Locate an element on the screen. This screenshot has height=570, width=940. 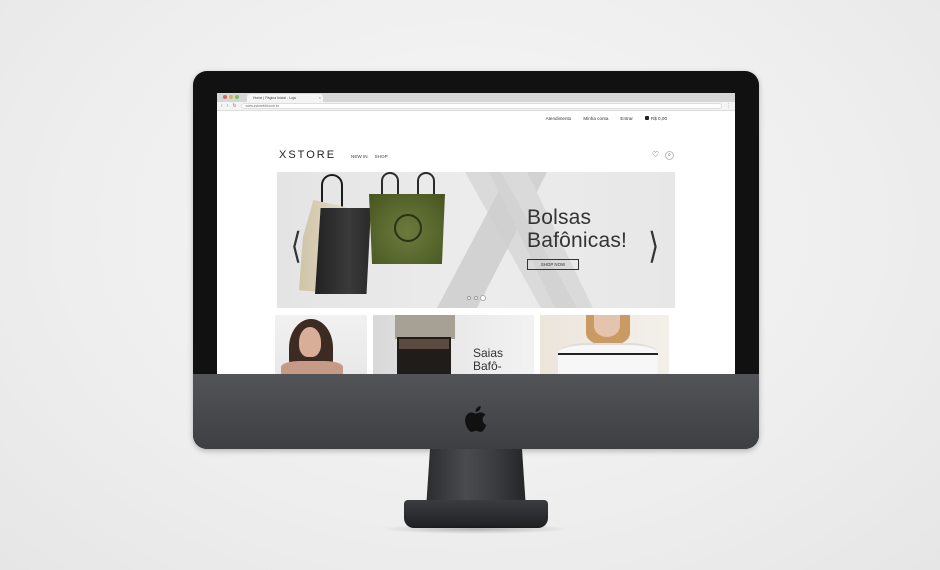
store-logo: XSTORE is located at coordinates (307, 155).